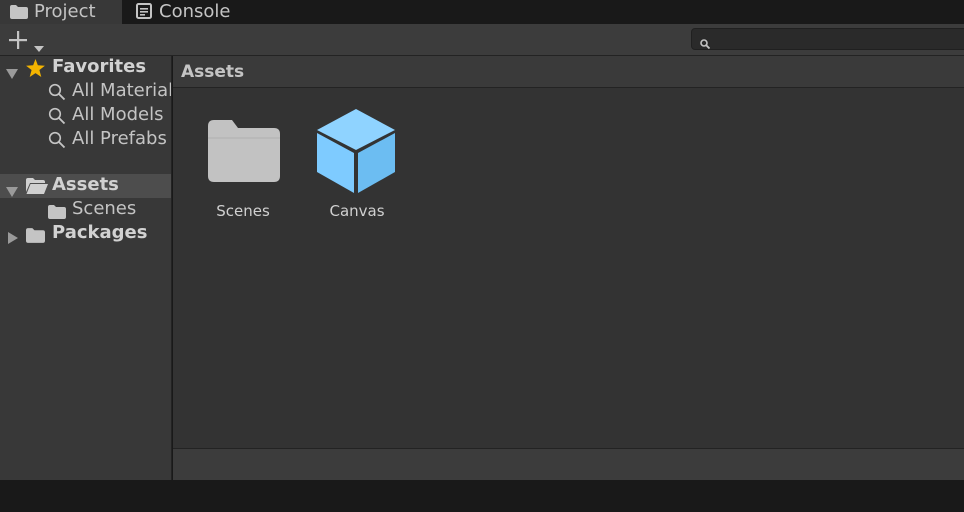 This screenshot has width=964, height=512. I want to click on tab-bar: Project Console, so click(482, 12).